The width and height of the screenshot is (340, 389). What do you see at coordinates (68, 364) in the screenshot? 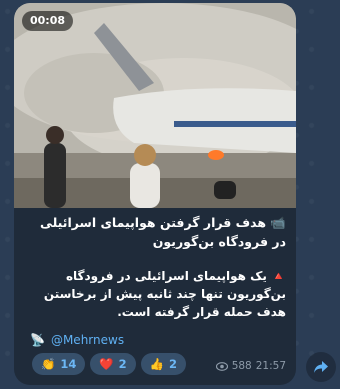
I see `reaction-count: 14` at bounding box center [68, 364].